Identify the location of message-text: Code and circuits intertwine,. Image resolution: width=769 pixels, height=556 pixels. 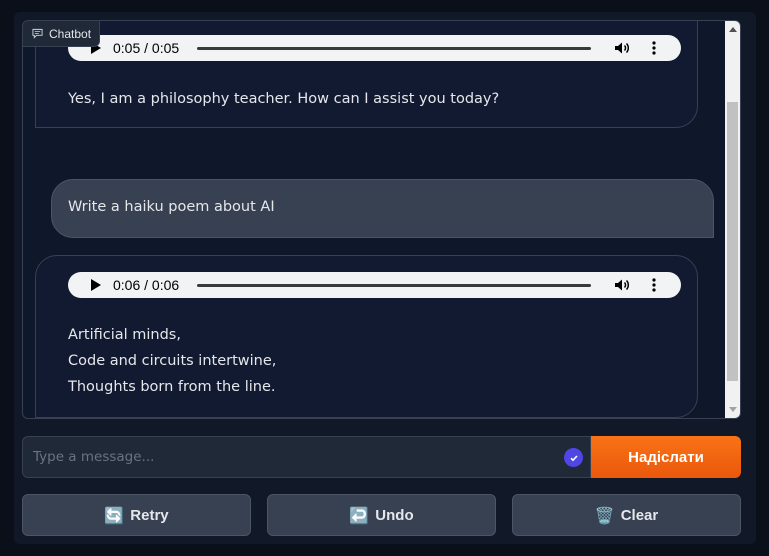
(172, 361).